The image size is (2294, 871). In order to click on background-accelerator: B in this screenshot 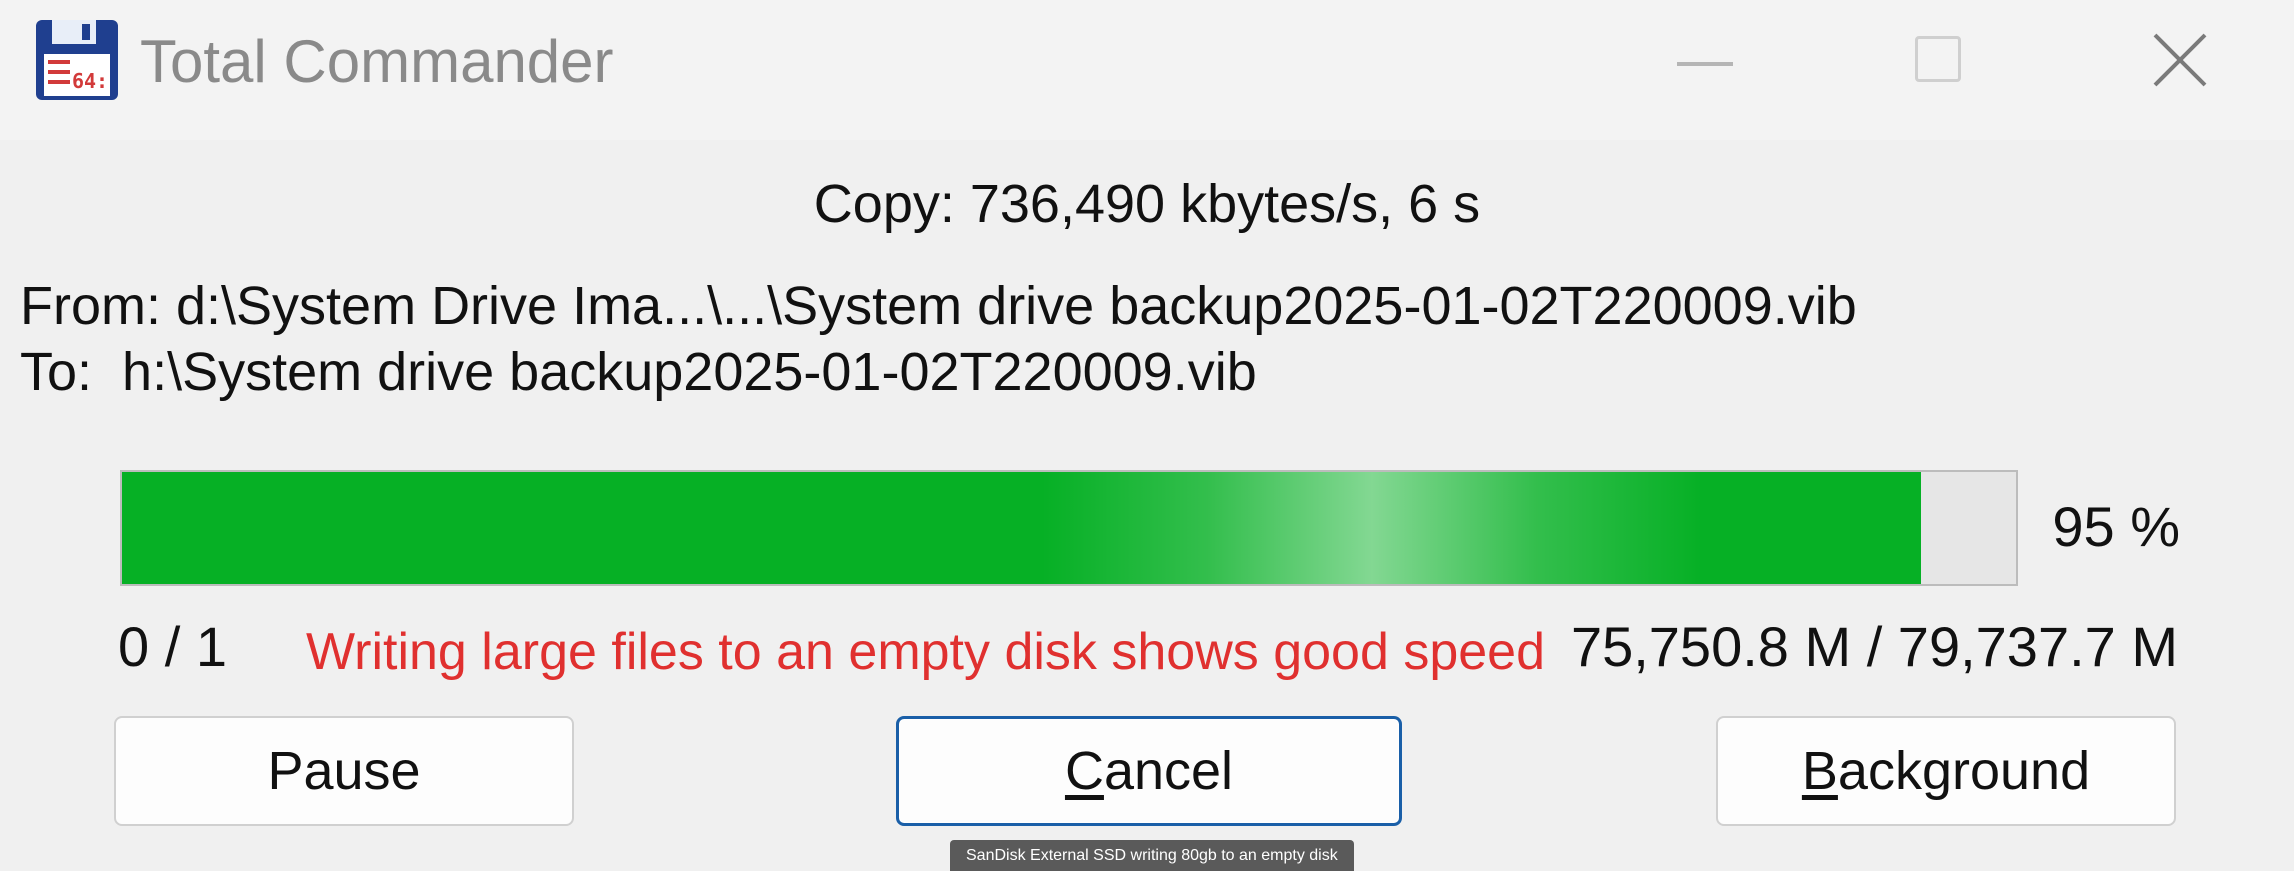, I will do `click(1819, 771)`.